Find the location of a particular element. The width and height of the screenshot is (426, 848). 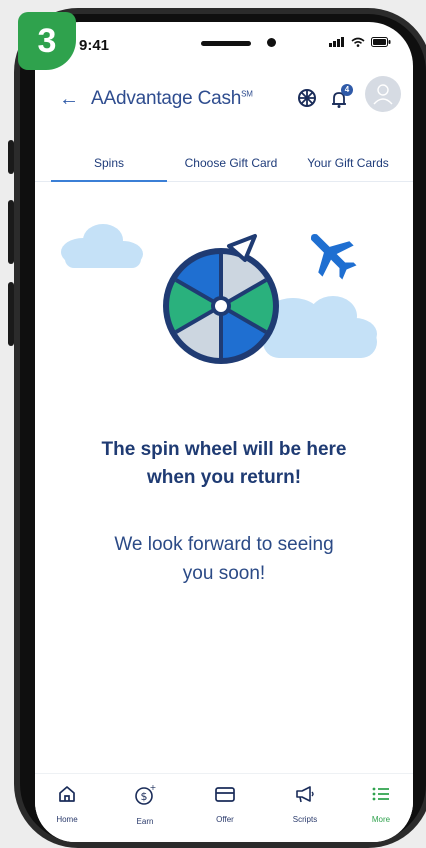

dynamic-island is located at coordinates (226, 43).